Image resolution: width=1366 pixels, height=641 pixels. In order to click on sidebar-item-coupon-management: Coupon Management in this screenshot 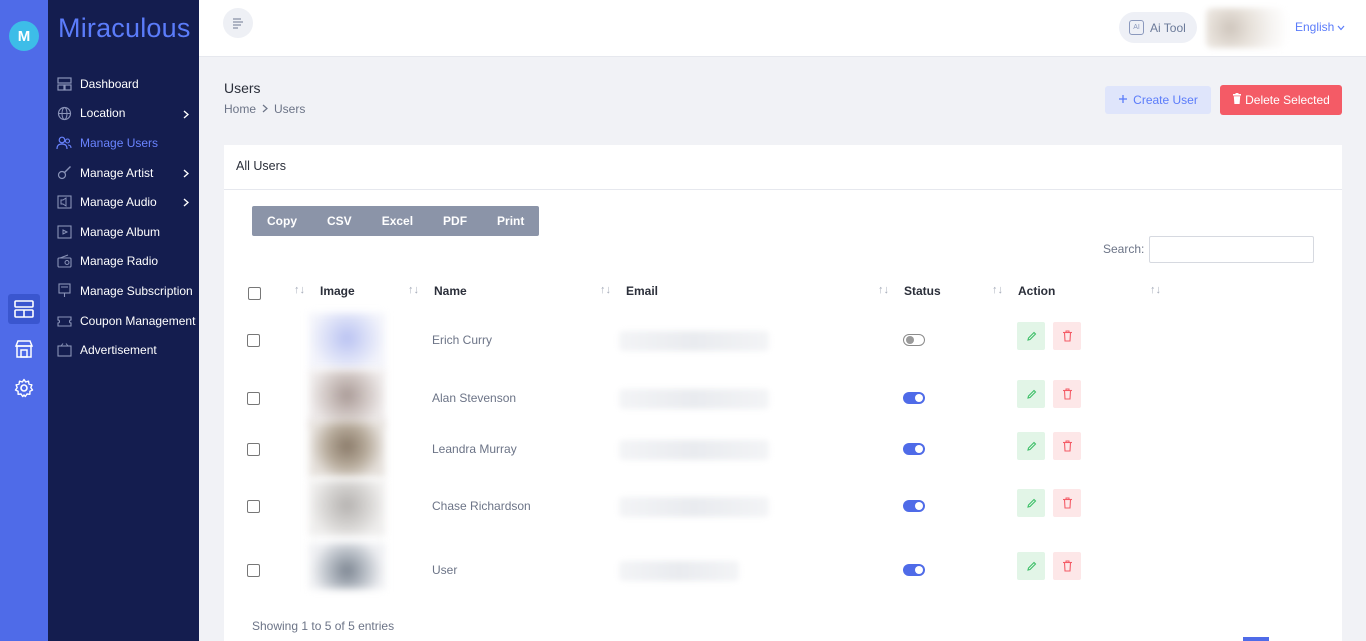, I will do `click(123, 321)`.